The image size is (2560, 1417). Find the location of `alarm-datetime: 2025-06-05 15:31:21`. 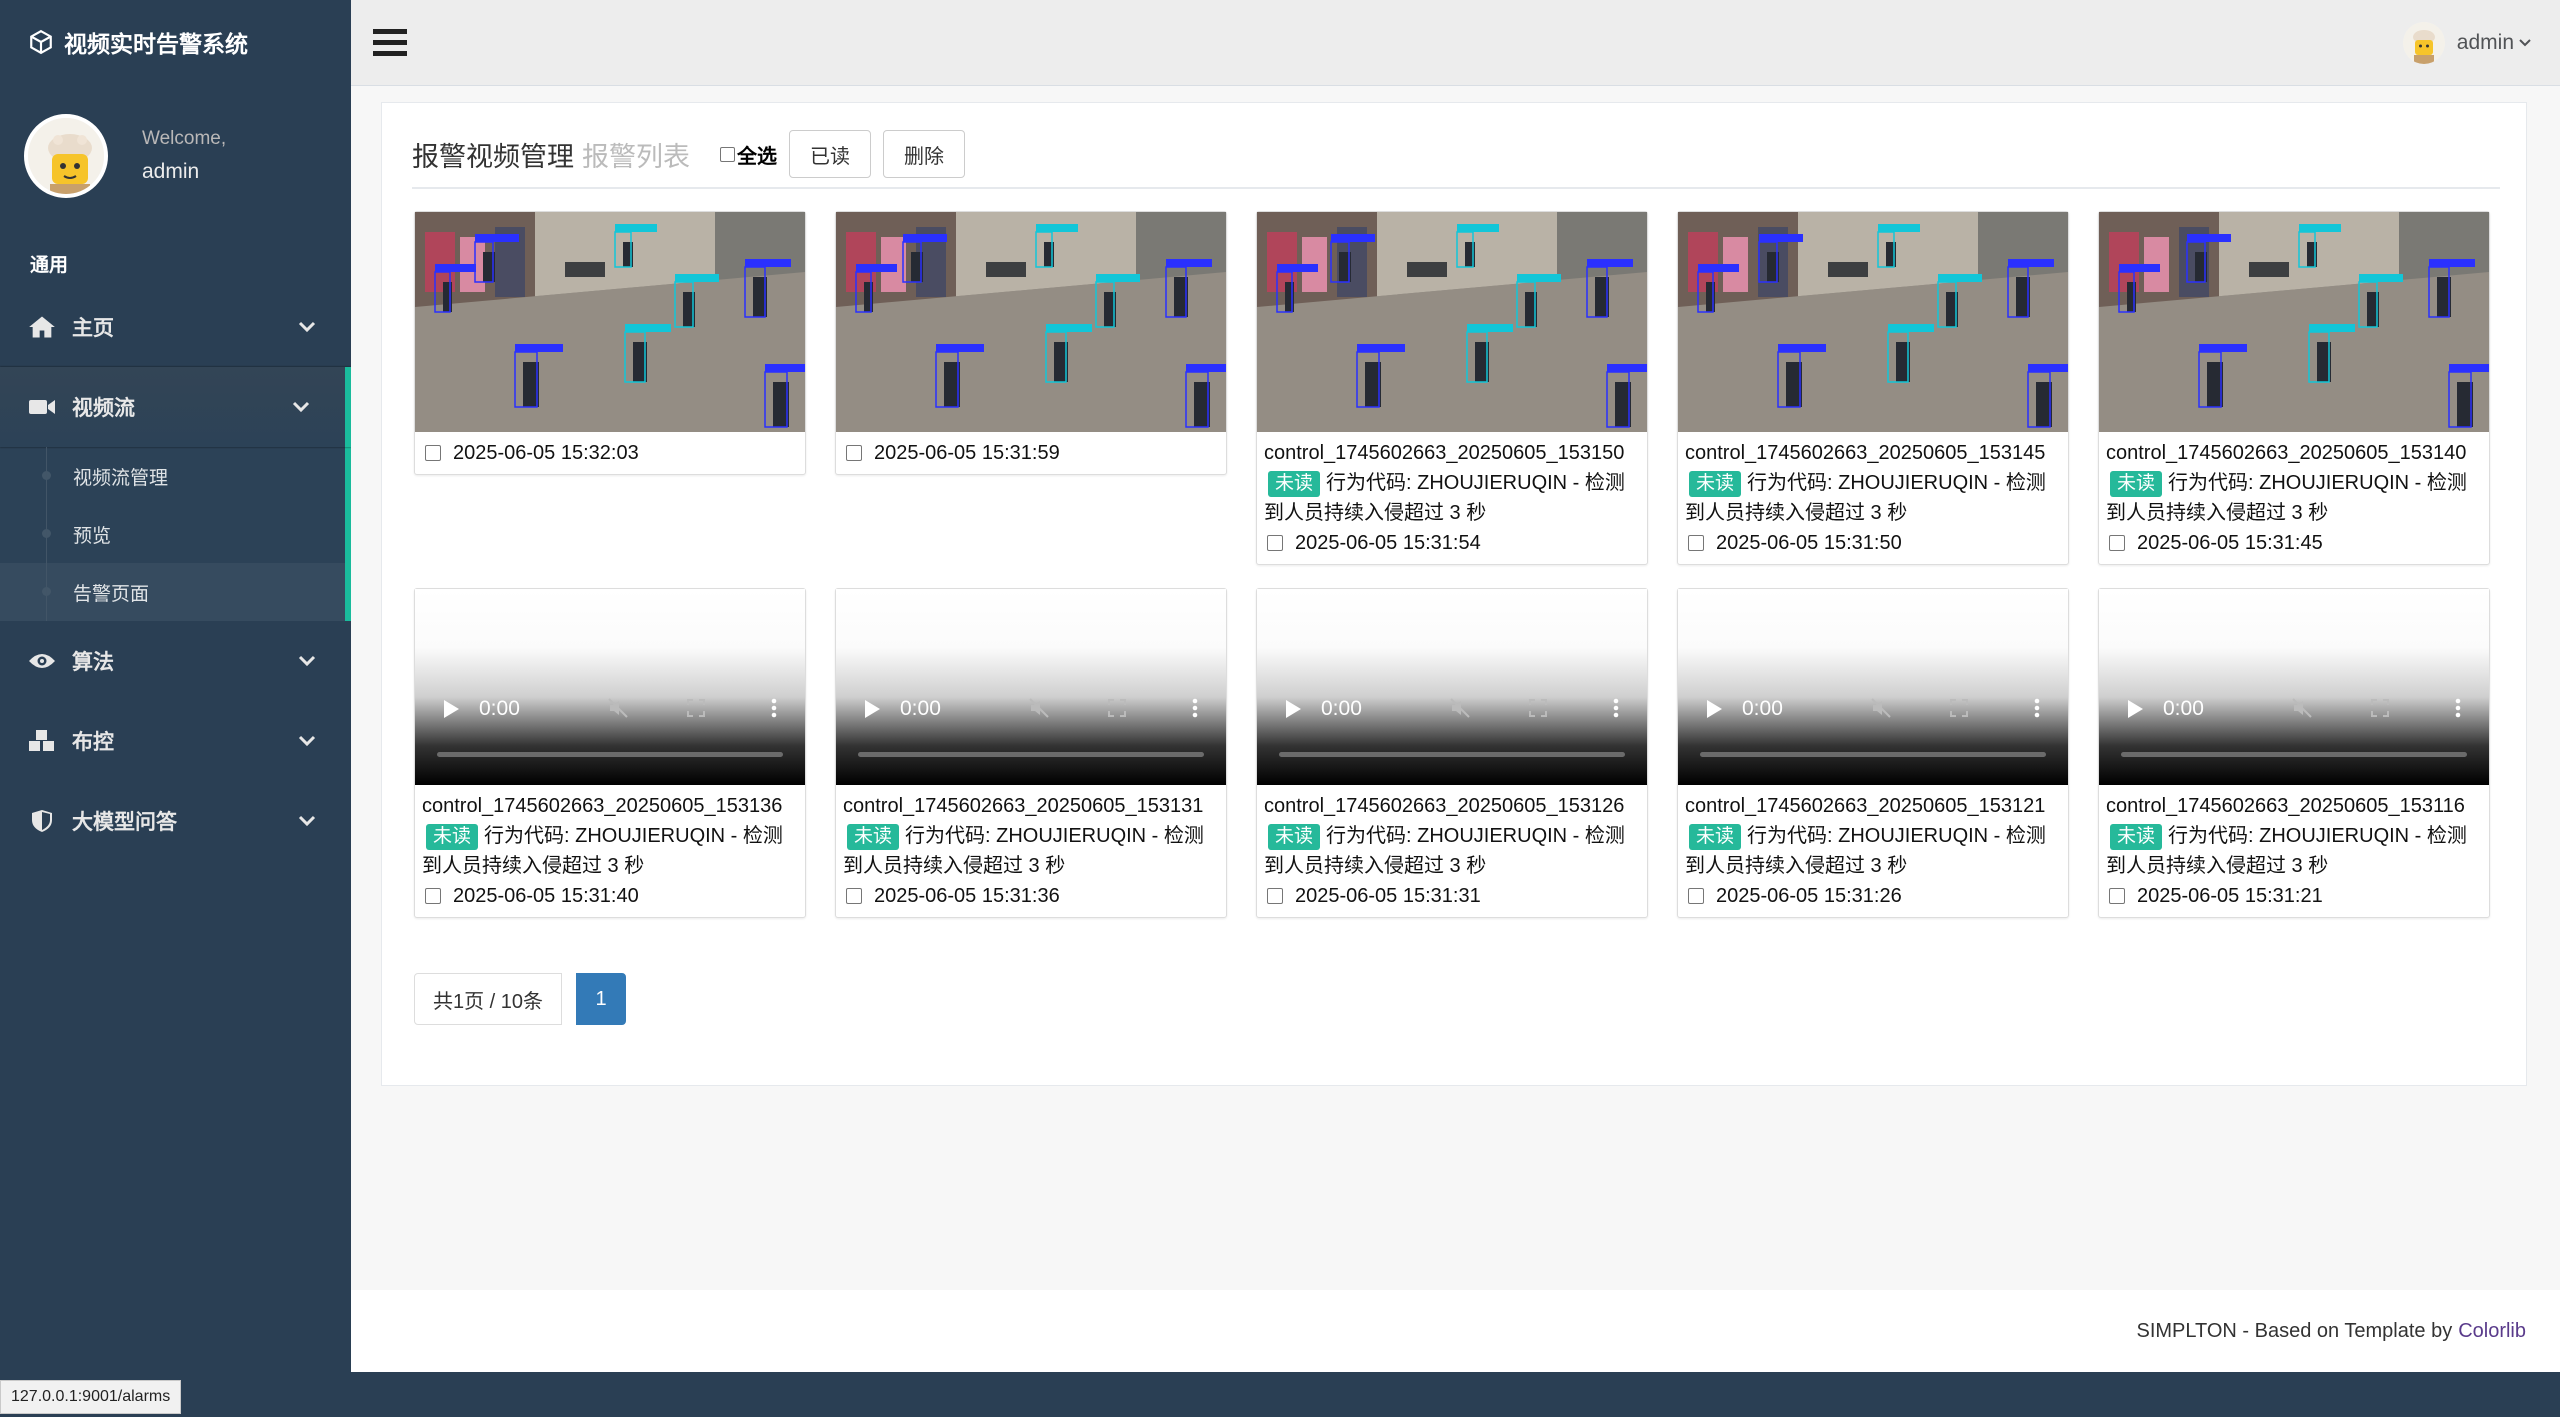

alarm-datetime: 2025-06-05 15:31:21 is located at coordinates (2230, 896).